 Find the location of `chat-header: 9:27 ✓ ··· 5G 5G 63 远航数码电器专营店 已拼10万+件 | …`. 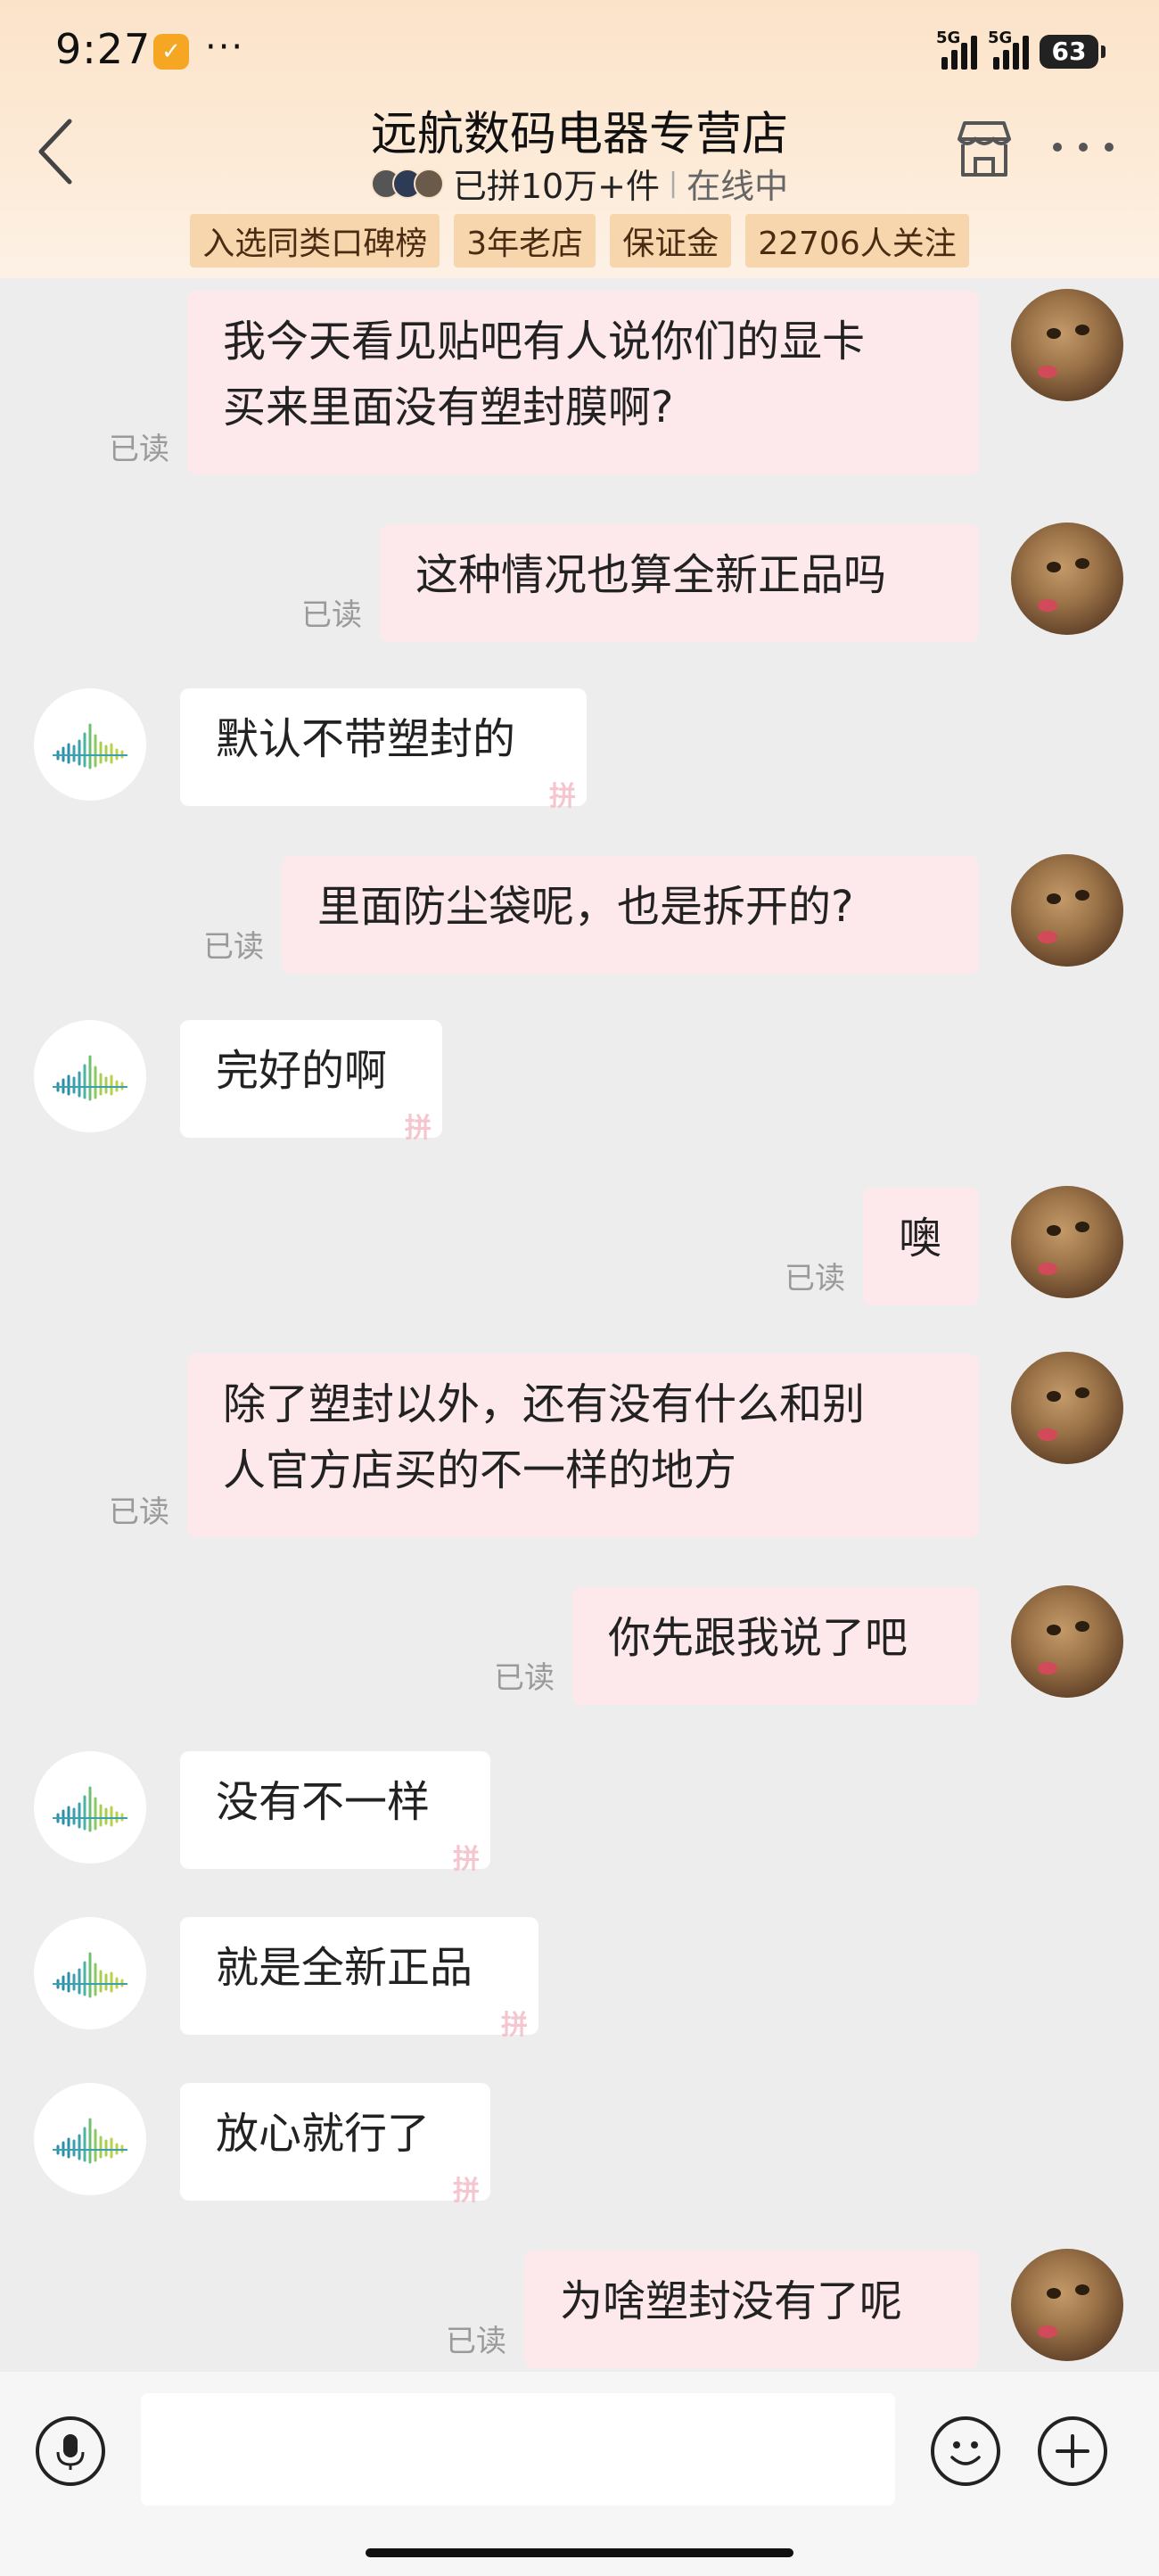

chat-header: 9:27 ✓ ··· 5G 5G 63 远航数码电器专营店 已拼10万+件 | … is located at coordinates (579, 139).